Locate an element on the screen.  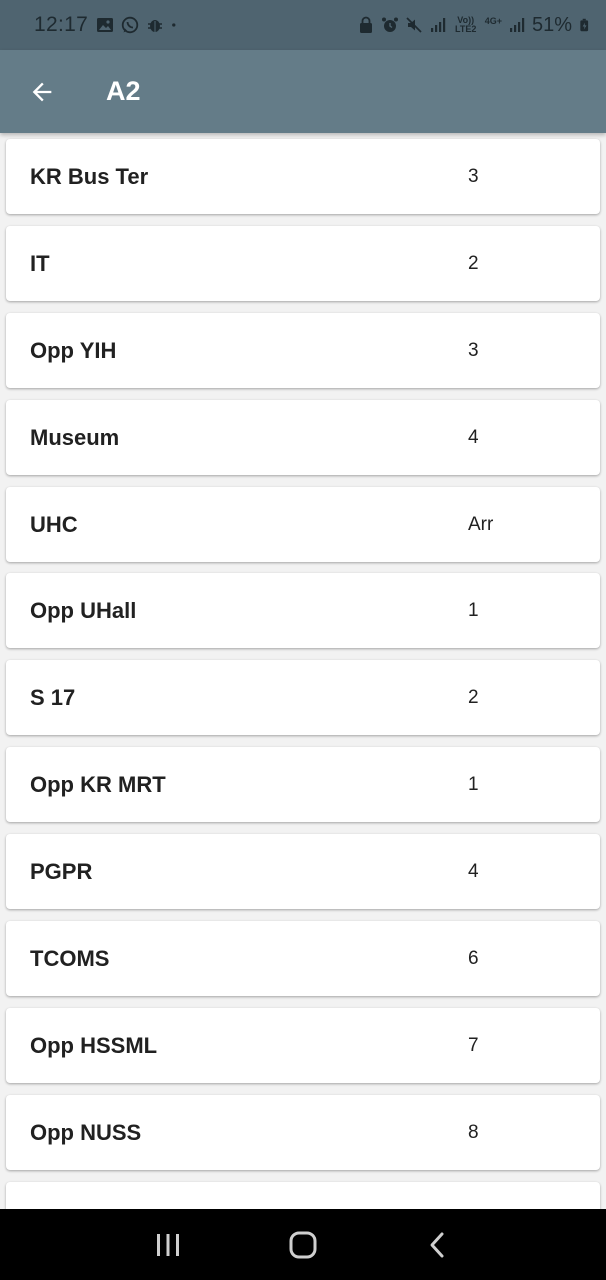
volte-icon: Vo)) LTE2 is located at coordinates (466, 24).